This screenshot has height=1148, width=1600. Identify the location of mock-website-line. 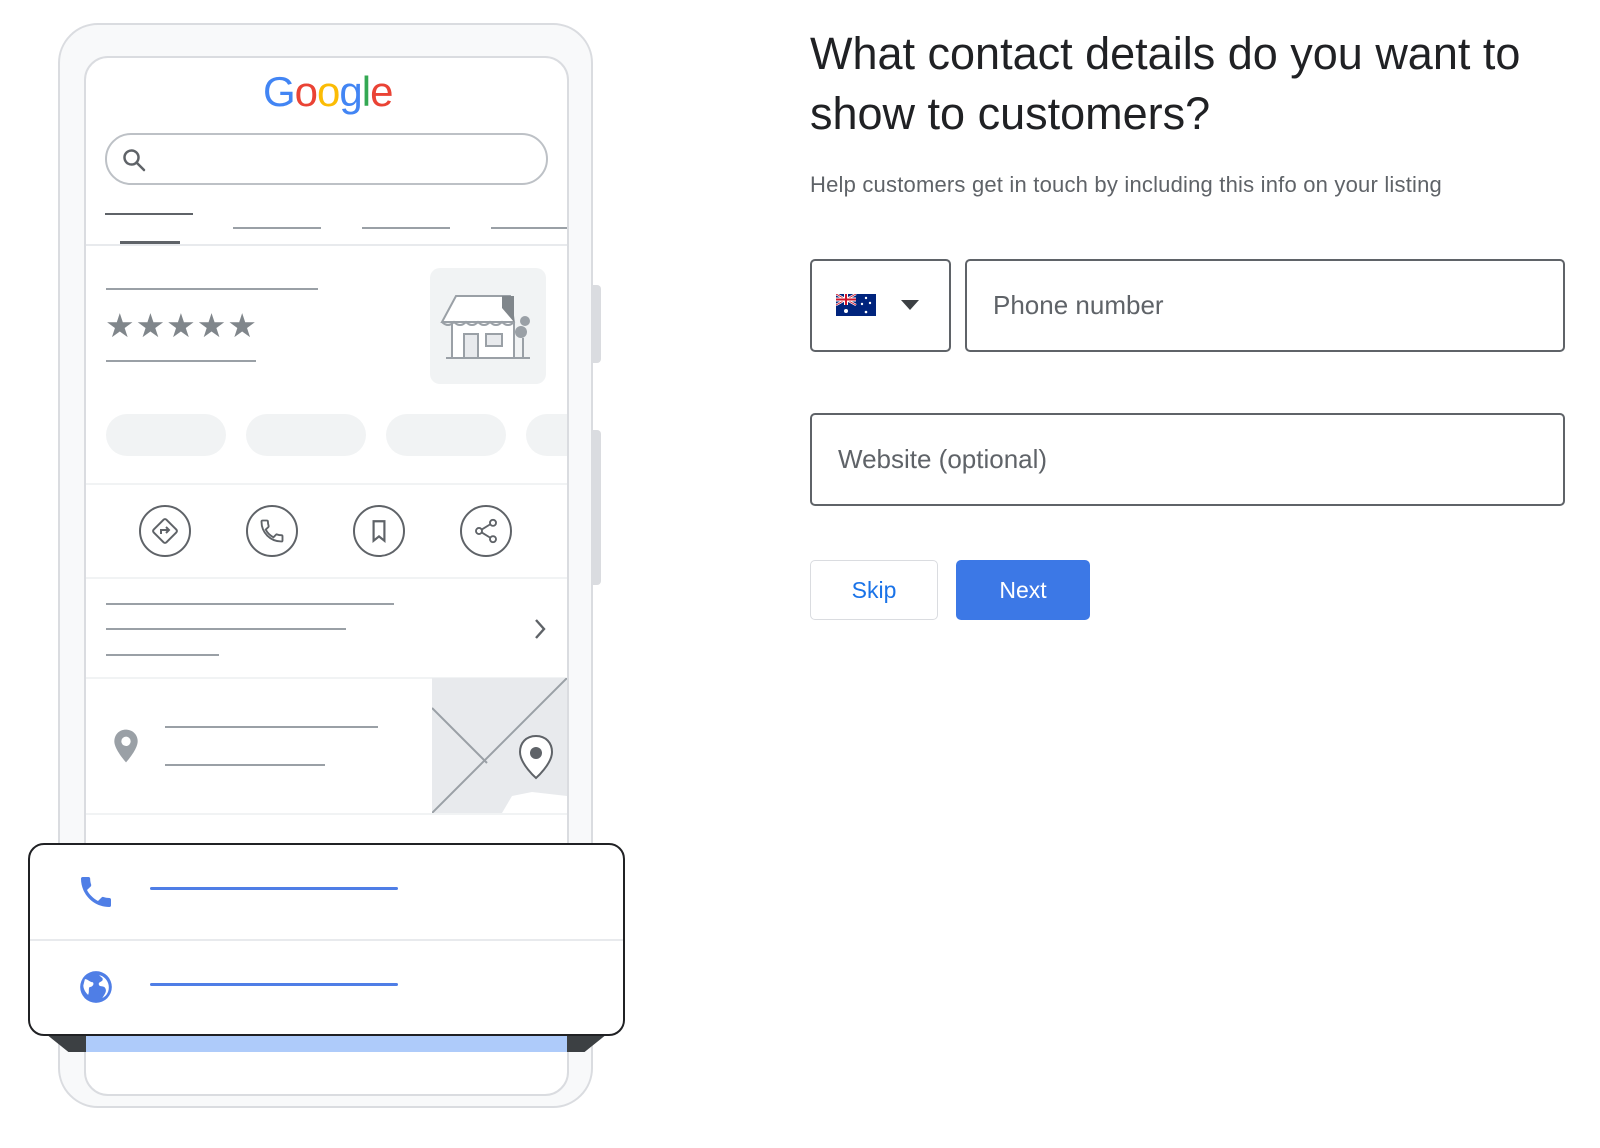
(274, 984).